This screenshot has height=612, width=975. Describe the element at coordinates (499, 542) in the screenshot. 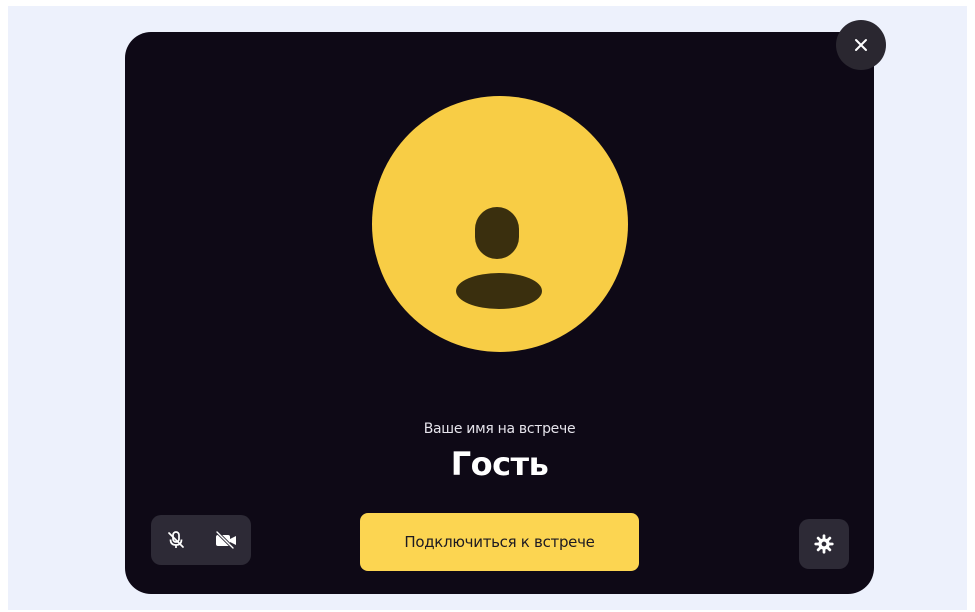

I see `join-meeting-button: Подключиться к встрече` at that location.